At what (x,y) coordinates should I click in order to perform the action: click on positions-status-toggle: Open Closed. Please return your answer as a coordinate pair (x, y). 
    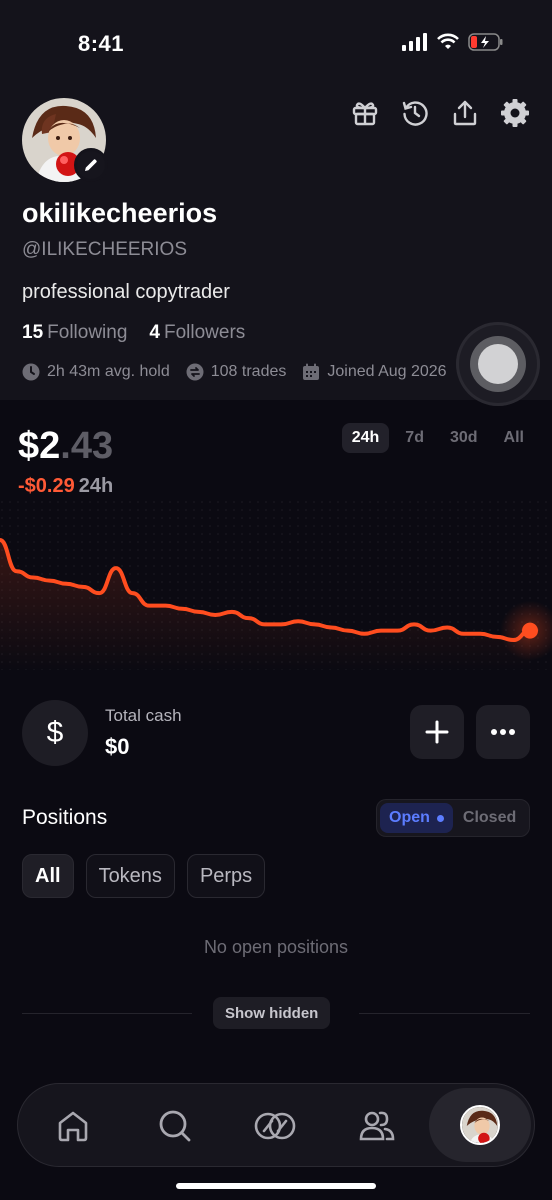
    Looking at the image, I should click on (453, 818).